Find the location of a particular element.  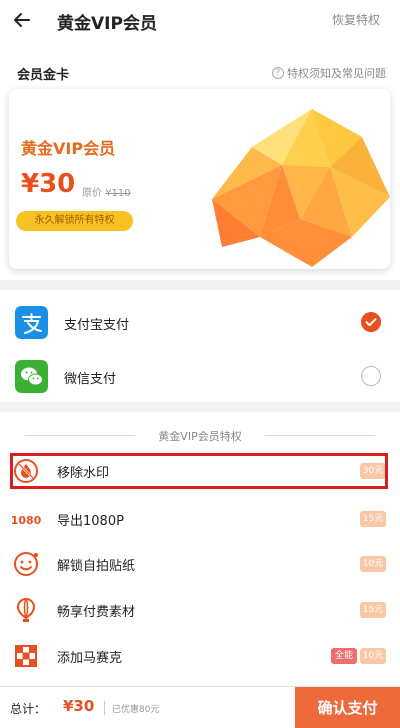

unlock-all-badge: 永久解锁所有特权 is located at coordinates (74, 221).